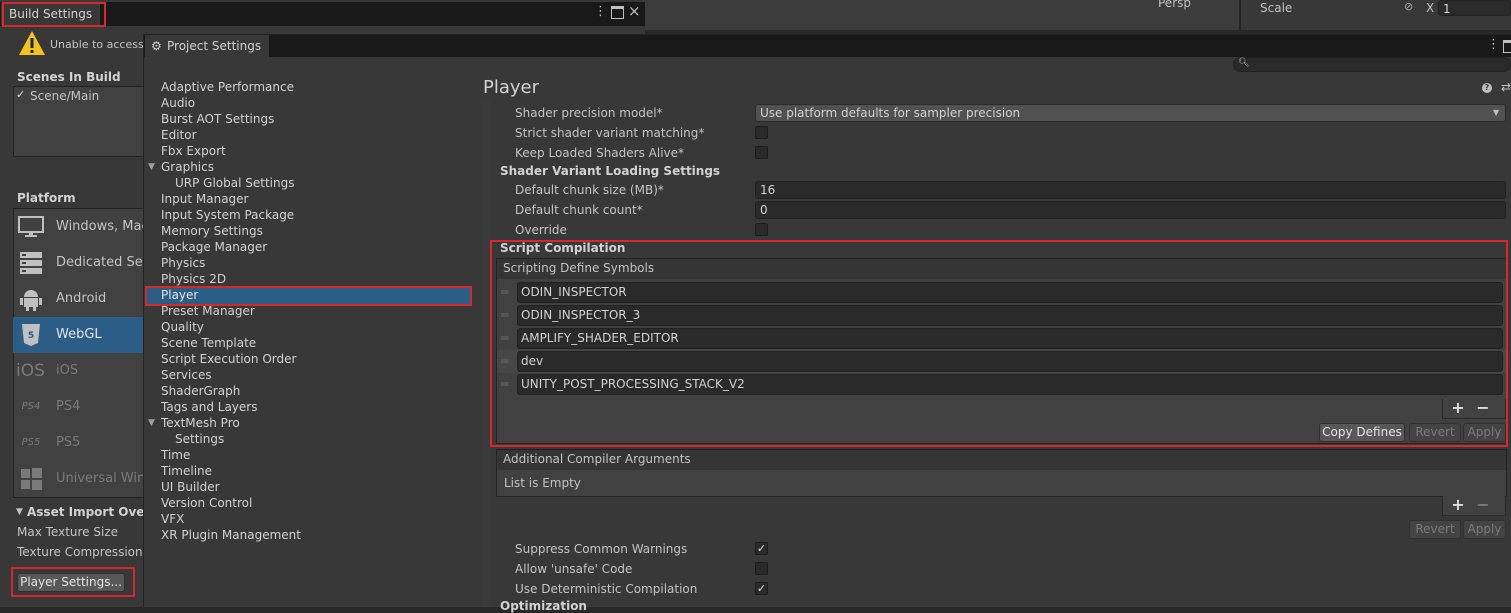 This screenshot has height=613, width=1511. I want to click on copy-defines-button: Copy Defines, so click(1362, 432).